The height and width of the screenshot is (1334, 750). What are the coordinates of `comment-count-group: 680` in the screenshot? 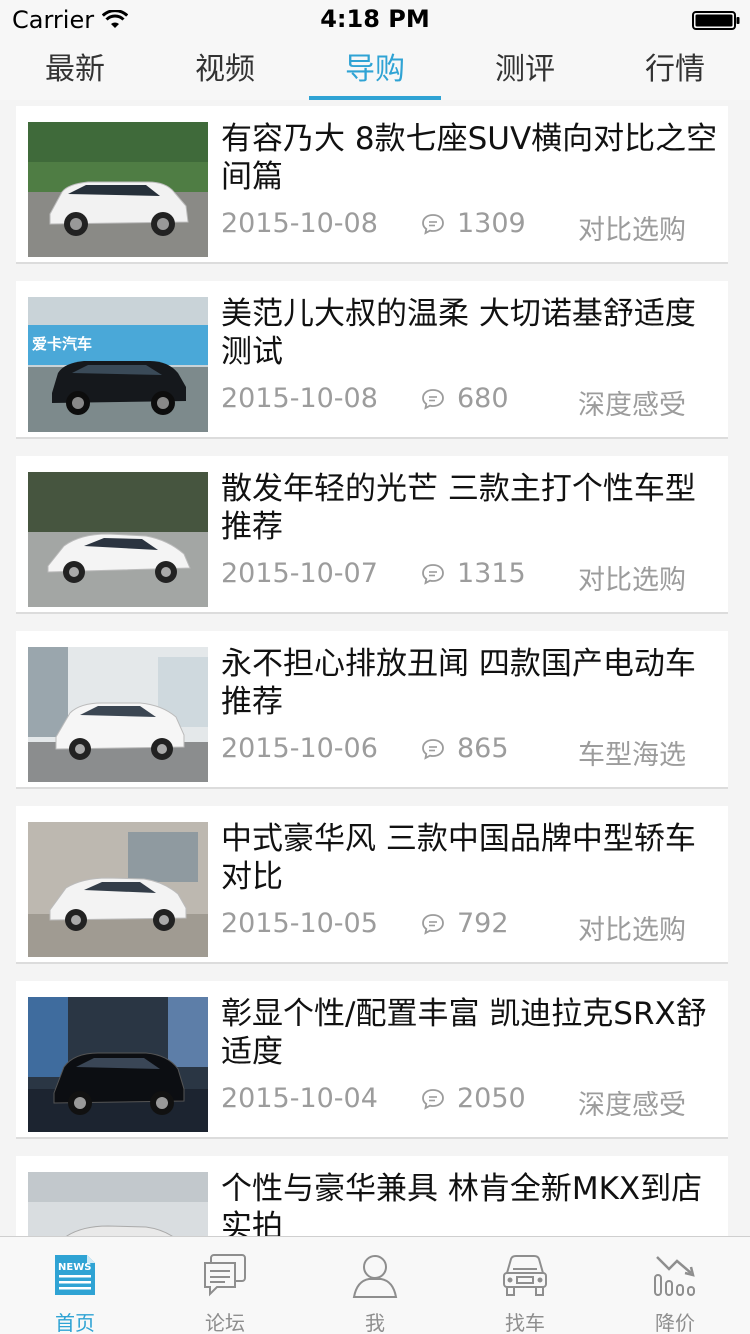 It's located at (465, 398).